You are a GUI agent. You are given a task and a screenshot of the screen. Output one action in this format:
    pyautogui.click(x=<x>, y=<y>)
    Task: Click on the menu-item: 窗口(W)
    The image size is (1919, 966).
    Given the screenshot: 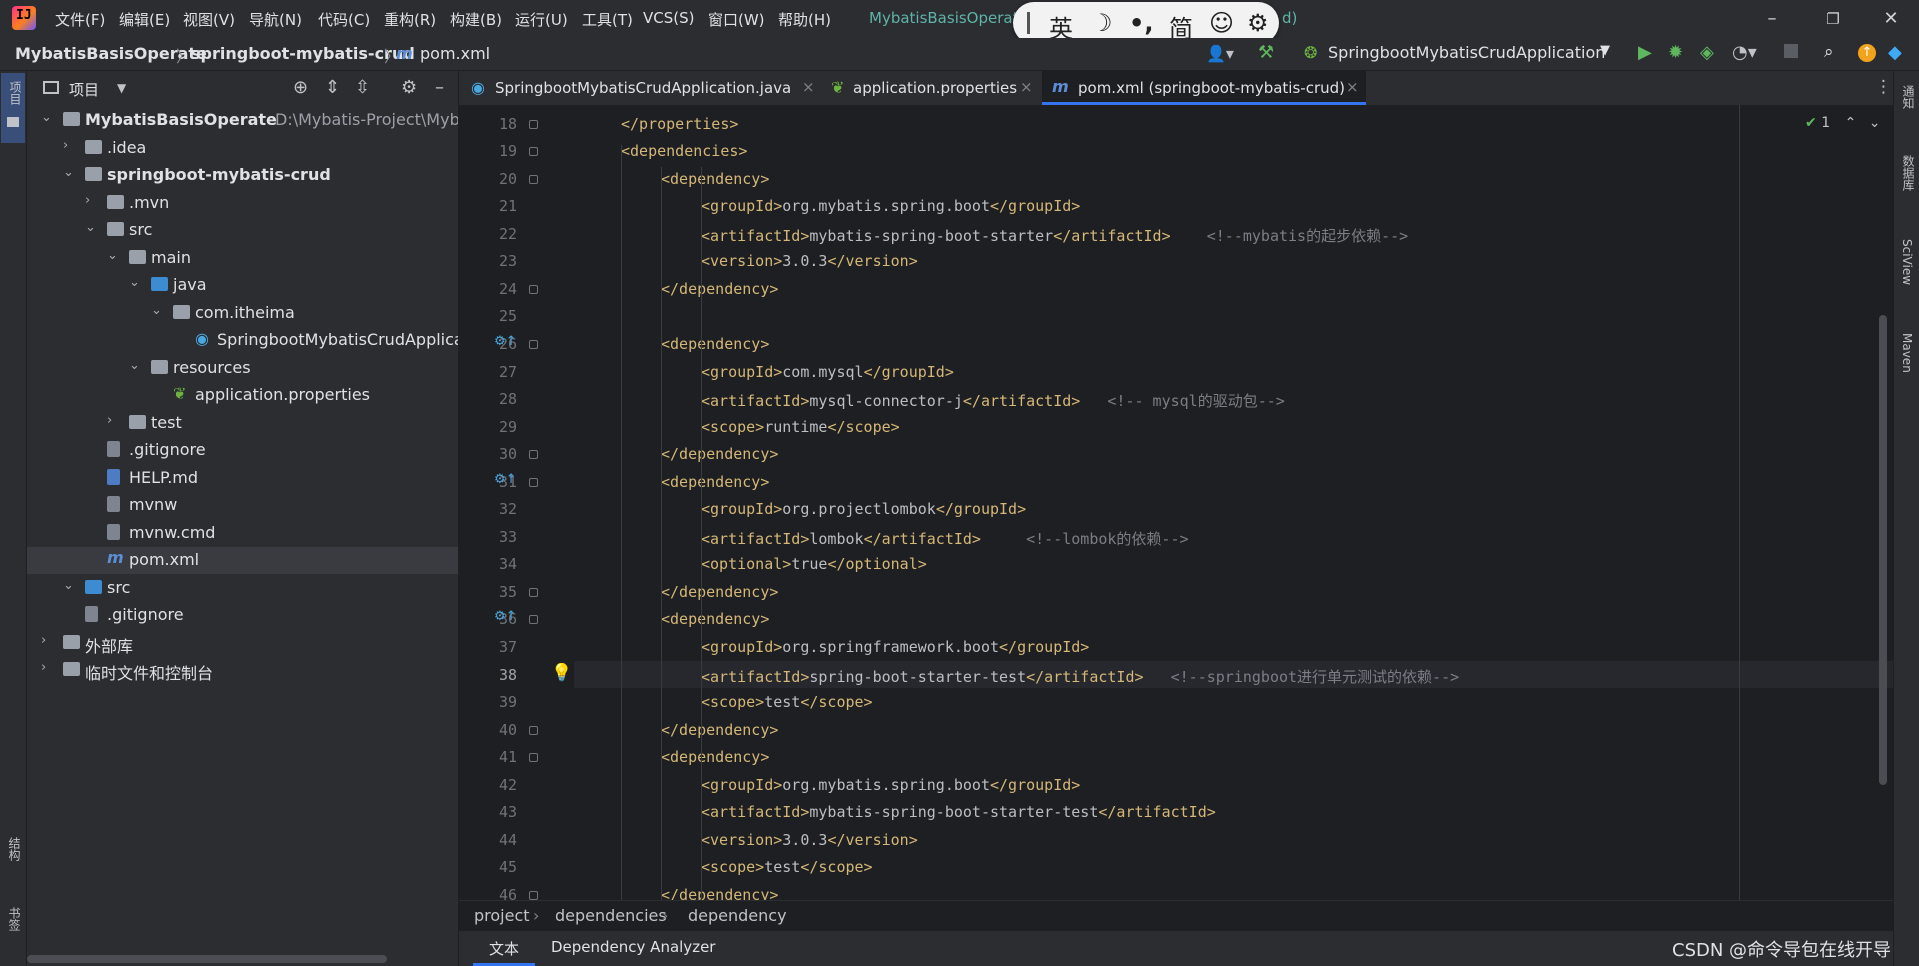 What is the action you would take?
    pyautogui.click(x=736, y=19)
    